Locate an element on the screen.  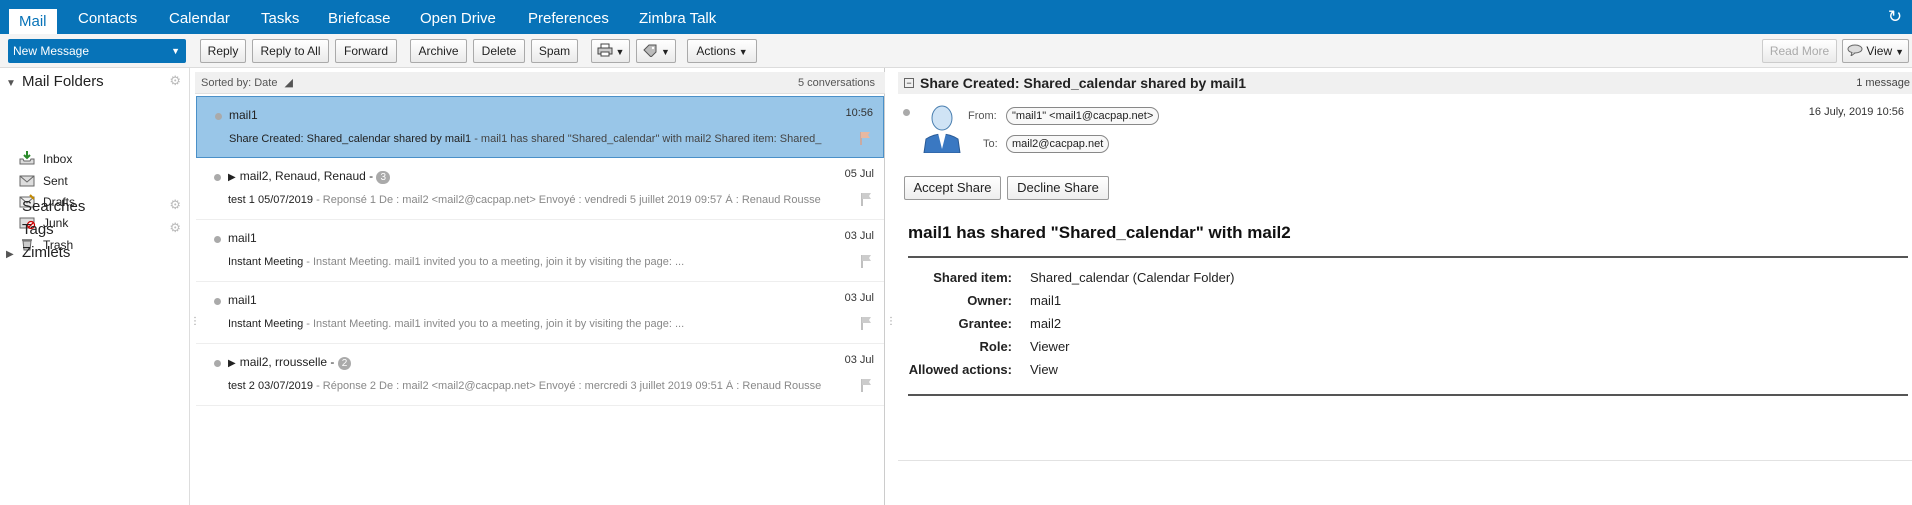
reply-all-button: Reply to All is located at coordinates (290, 51).